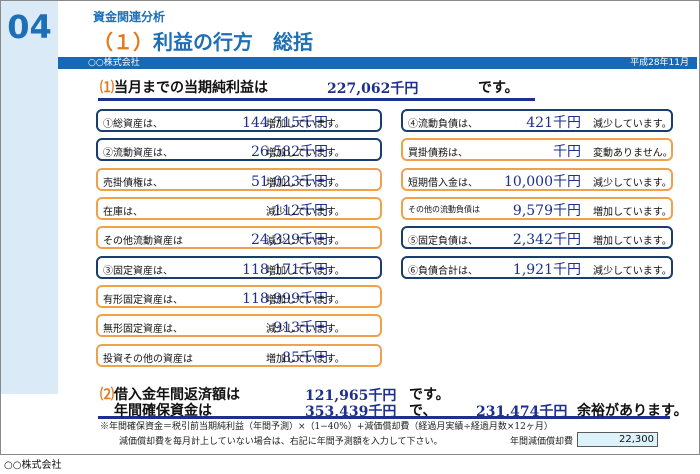  Describe the element at coordinates (423, 411) in the screenshot. I see `fund-middle: で、` at that location.